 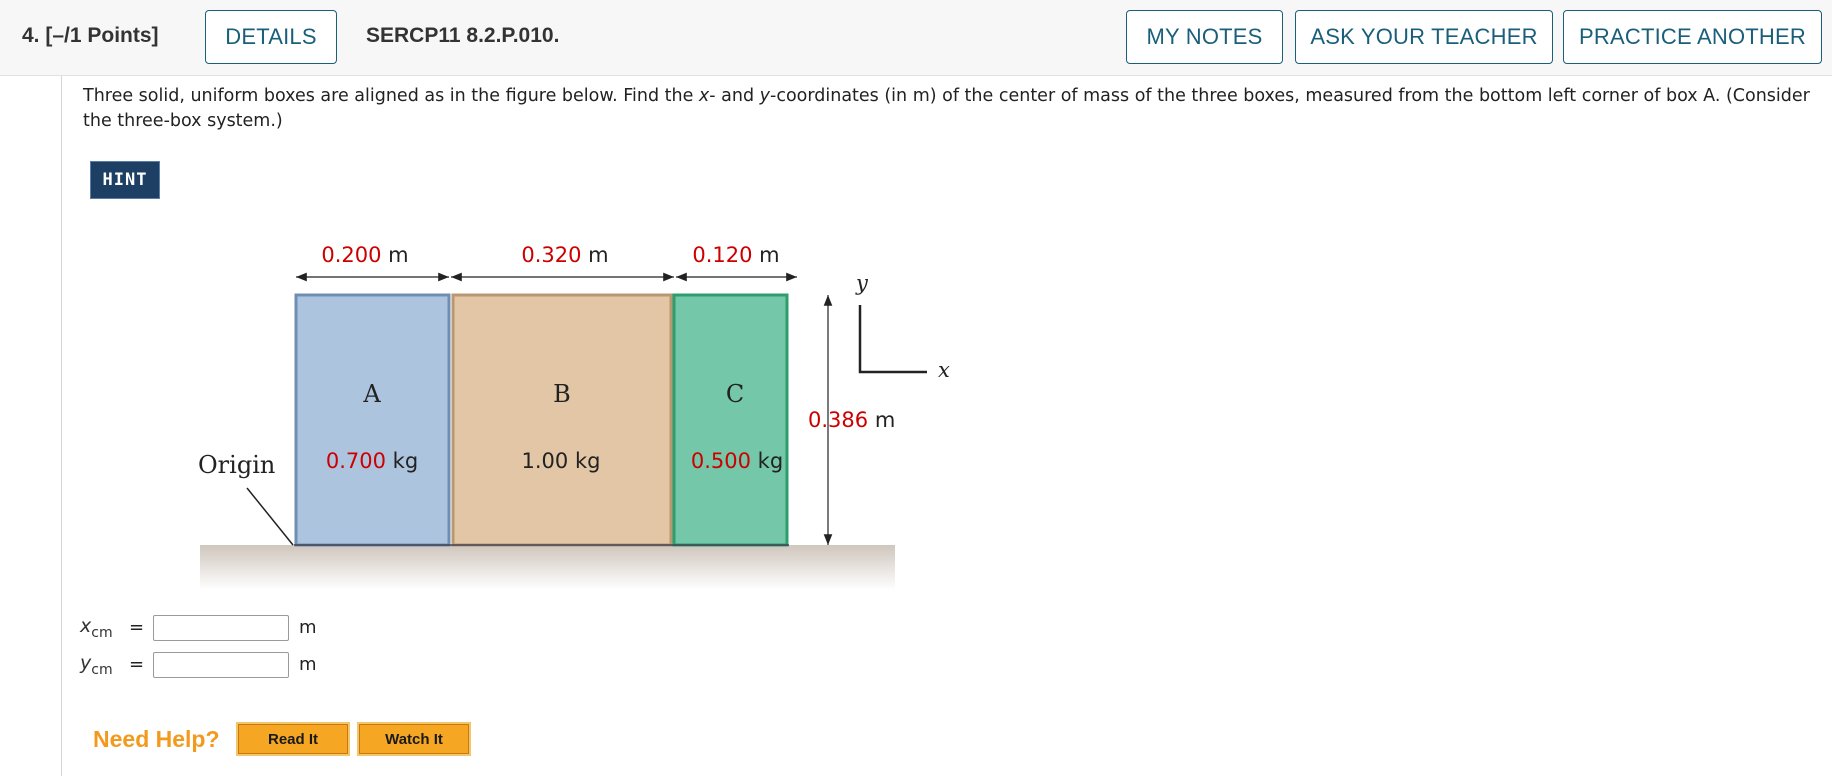 What do you see at coordinates (293, 739) in the screenshot?
I see `read-it-button: Read It` at bounding box center [293, 739].